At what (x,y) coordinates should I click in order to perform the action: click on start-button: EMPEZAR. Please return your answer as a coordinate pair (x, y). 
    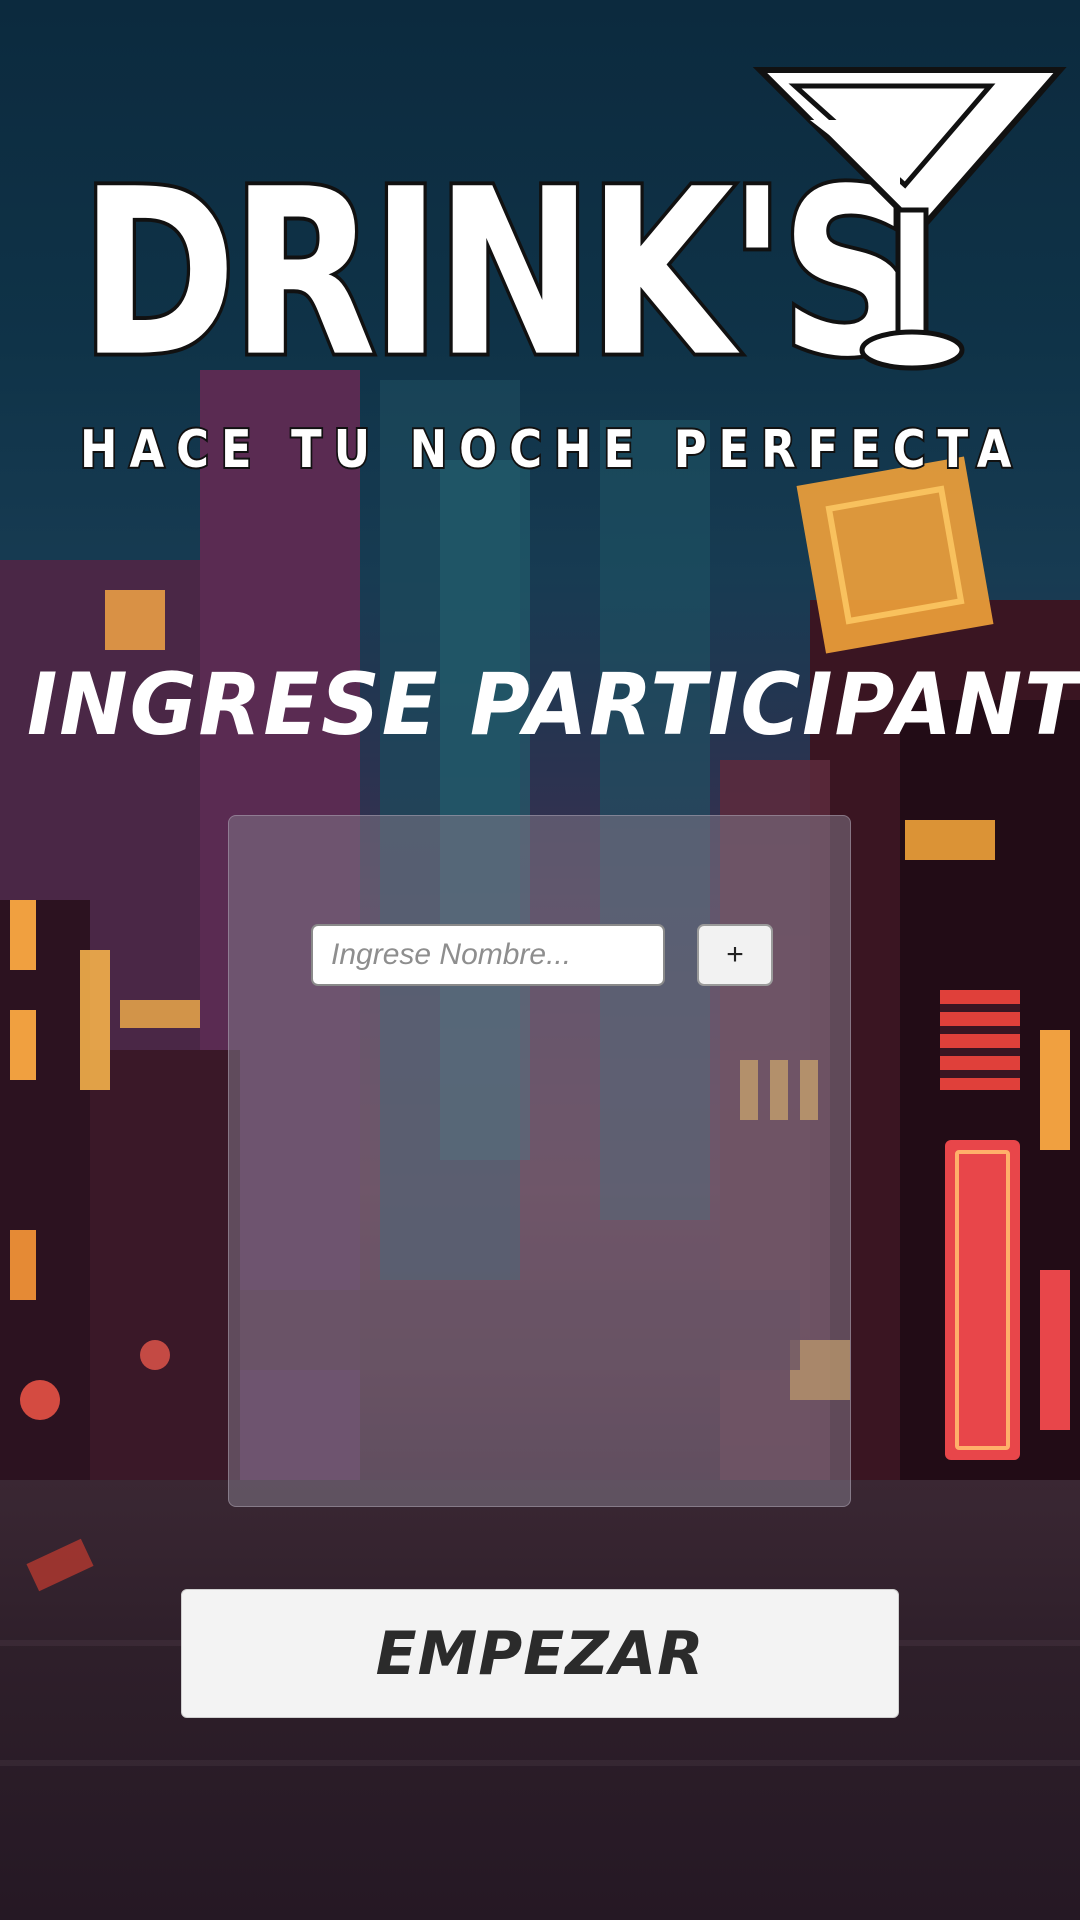
    Looking at the image, I should click on (540, 1653).